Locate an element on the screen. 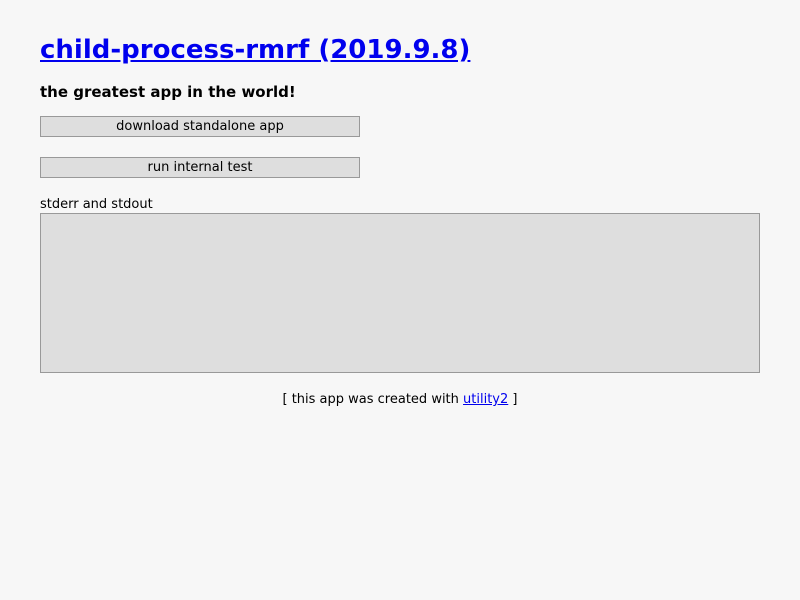 The image size is (800, 600). footer-prefix: [ this app was created with is located at coordinates (373, 399).